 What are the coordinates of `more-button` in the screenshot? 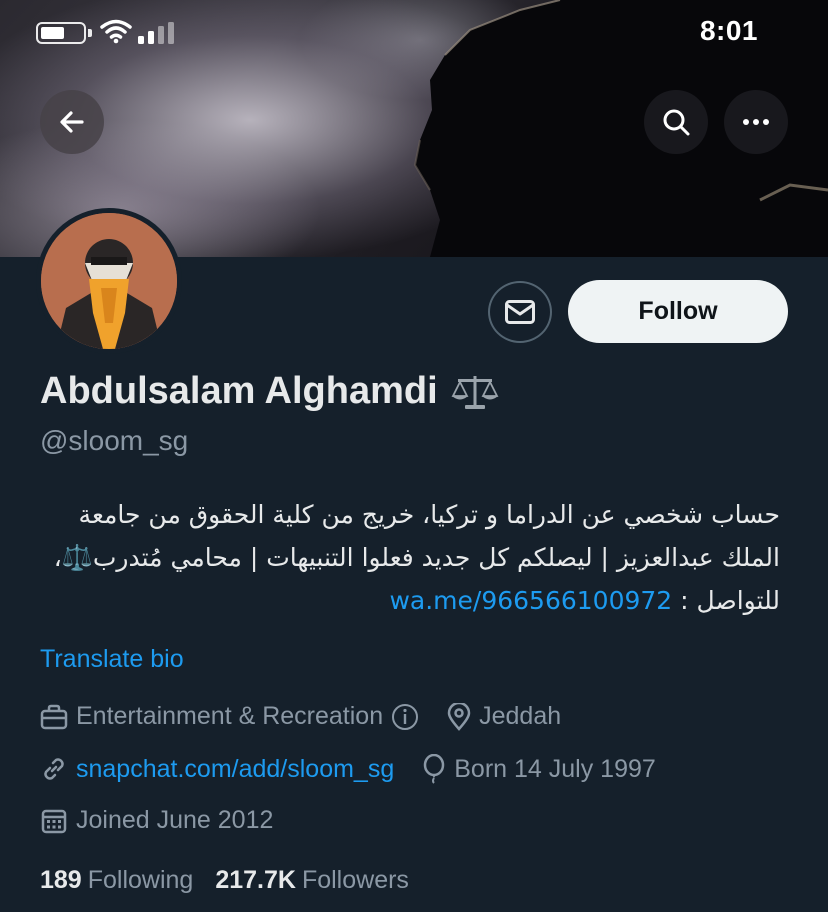 It's located at (756, 122).